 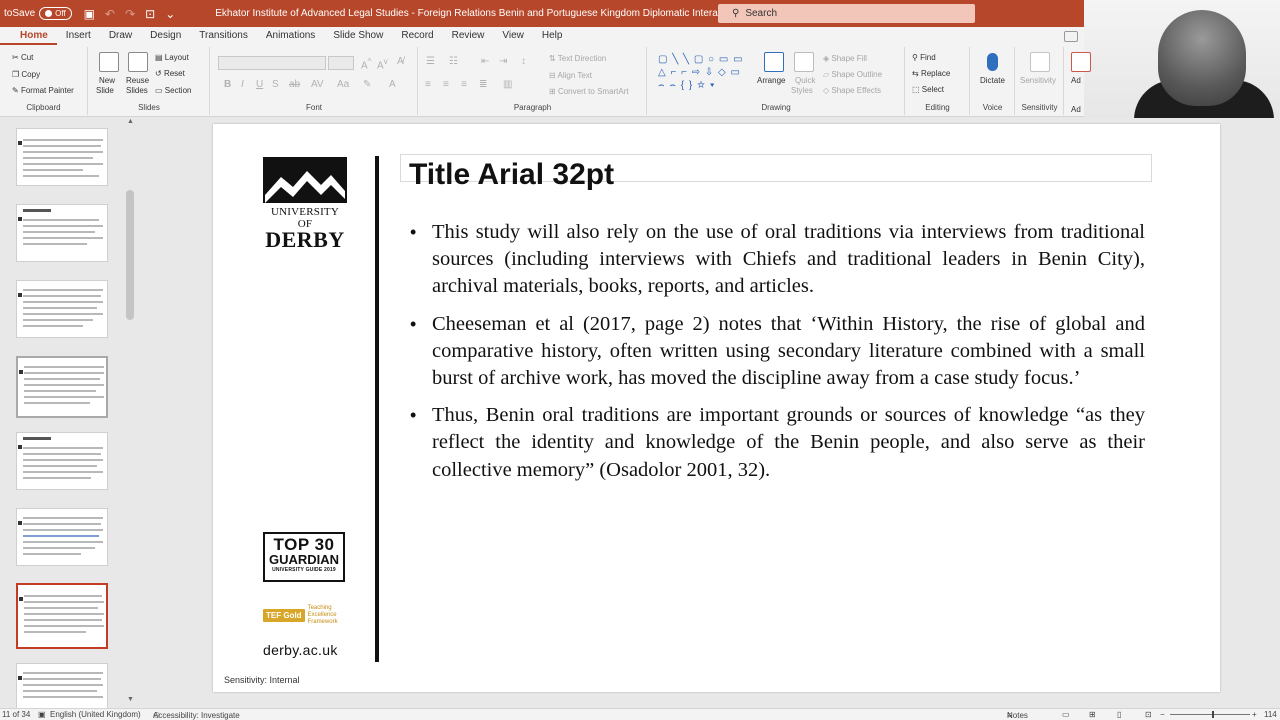 What do you see at coordinates (1066, 714) in the screenshot?
I see `normal-view-icon: ▭` at bounding box center [1066, 714].